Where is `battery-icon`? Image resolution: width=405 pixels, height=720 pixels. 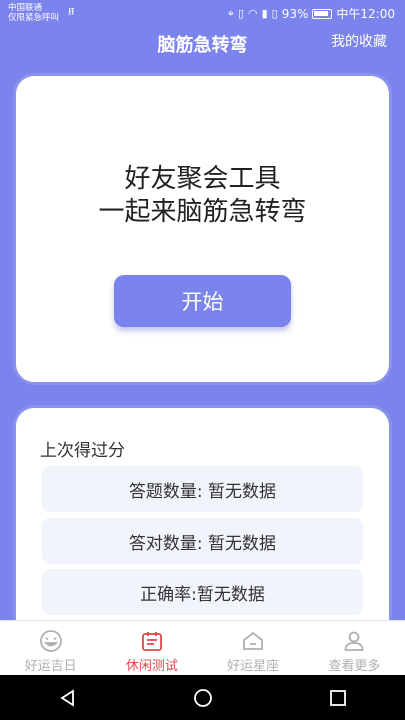 battery-icon is located at coordinates (322, 13).